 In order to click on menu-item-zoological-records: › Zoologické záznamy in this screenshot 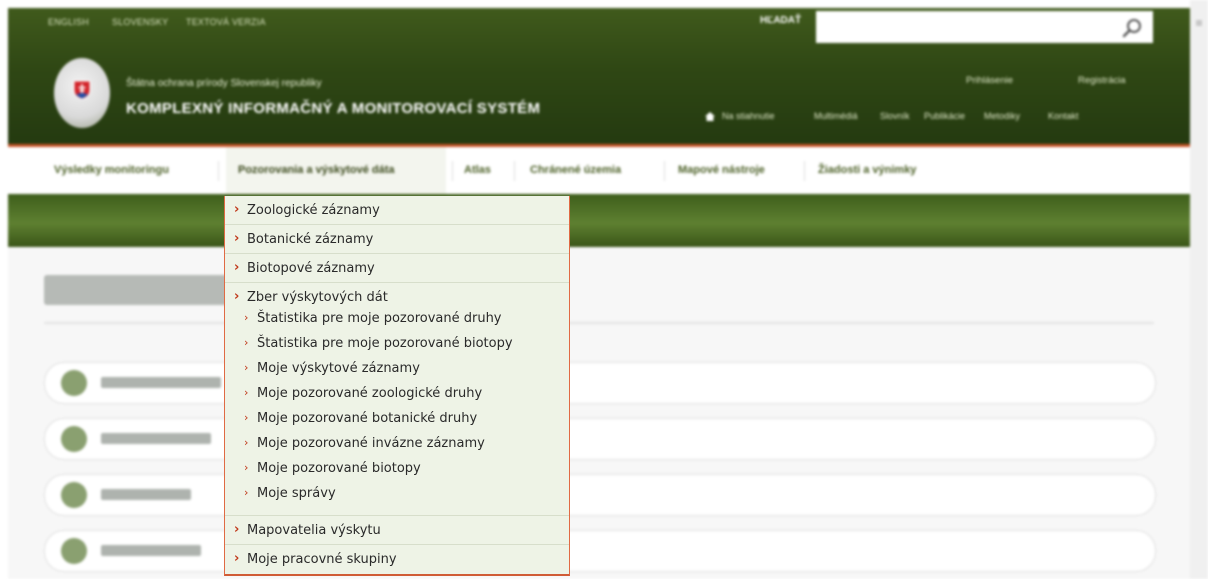, I will do `click(397, 210)`.